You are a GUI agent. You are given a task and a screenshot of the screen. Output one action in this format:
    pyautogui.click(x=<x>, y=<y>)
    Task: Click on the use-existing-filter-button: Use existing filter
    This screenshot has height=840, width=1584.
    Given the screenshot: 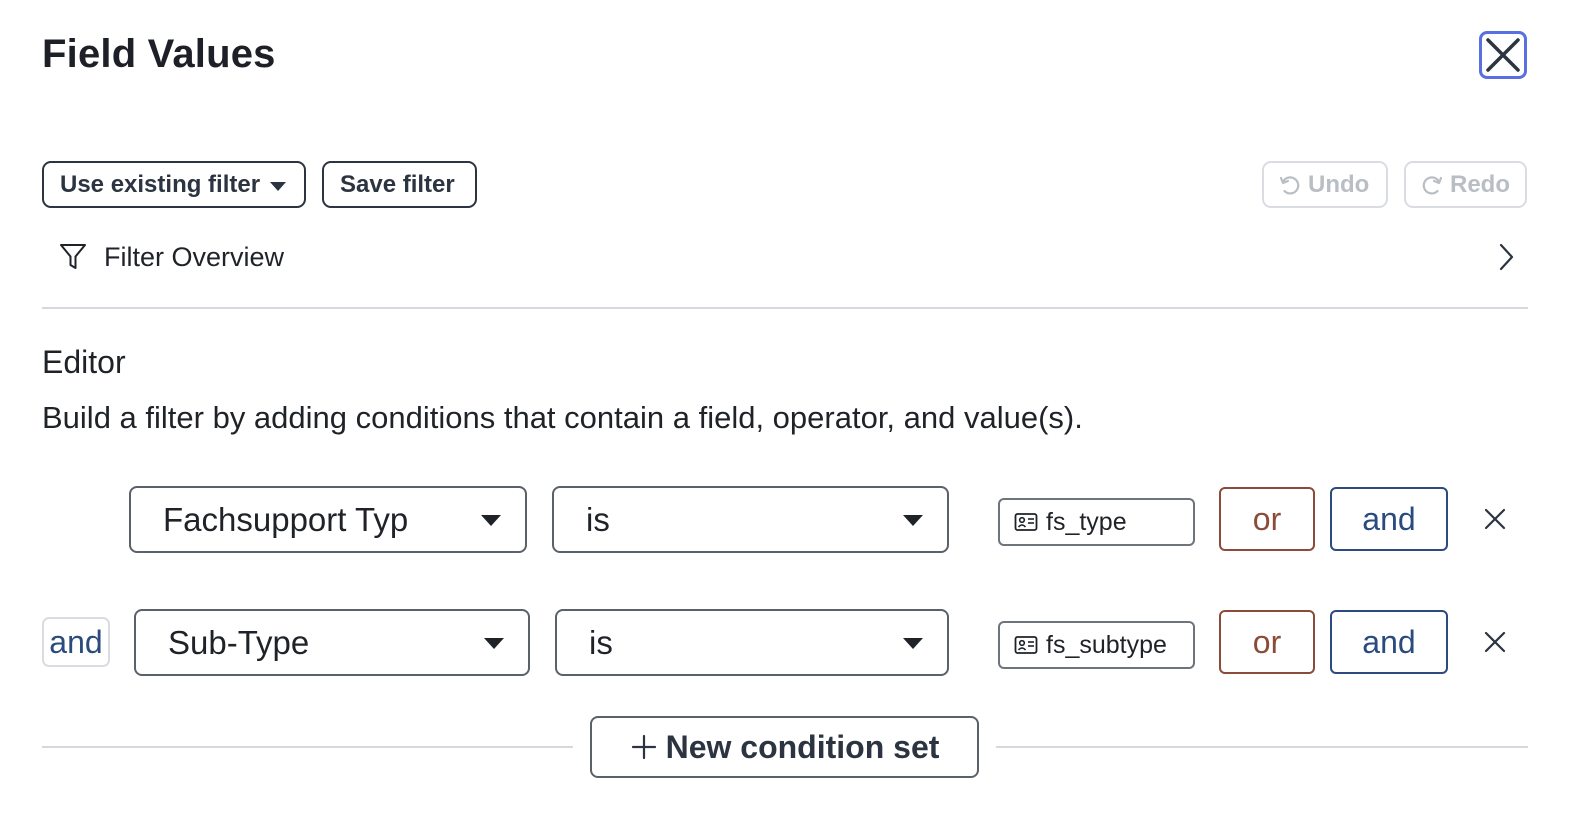 What is the action you would take?
    pyautogui.click(x=174, y=184)
    